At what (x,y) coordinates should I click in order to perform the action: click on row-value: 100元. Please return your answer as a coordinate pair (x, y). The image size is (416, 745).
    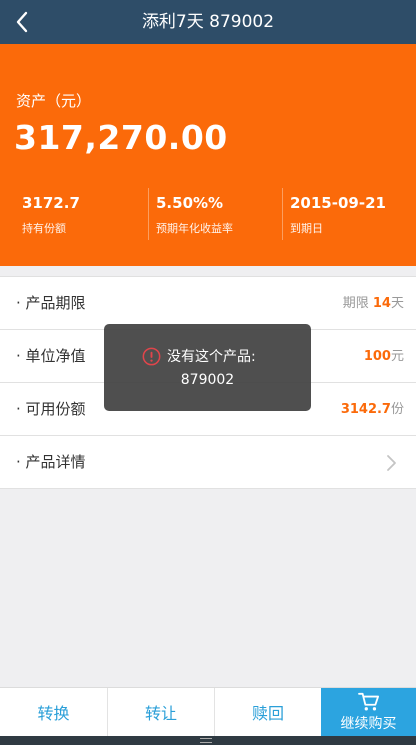
    Looking at the image, I should click on (384, 356).